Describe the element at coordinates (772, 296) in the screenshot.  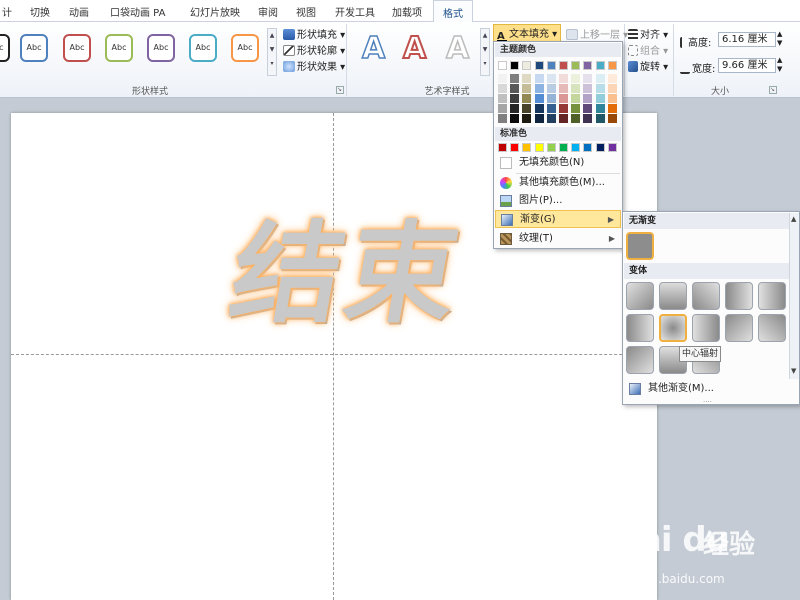
I see `gradient-variant-linear-right` at that location.